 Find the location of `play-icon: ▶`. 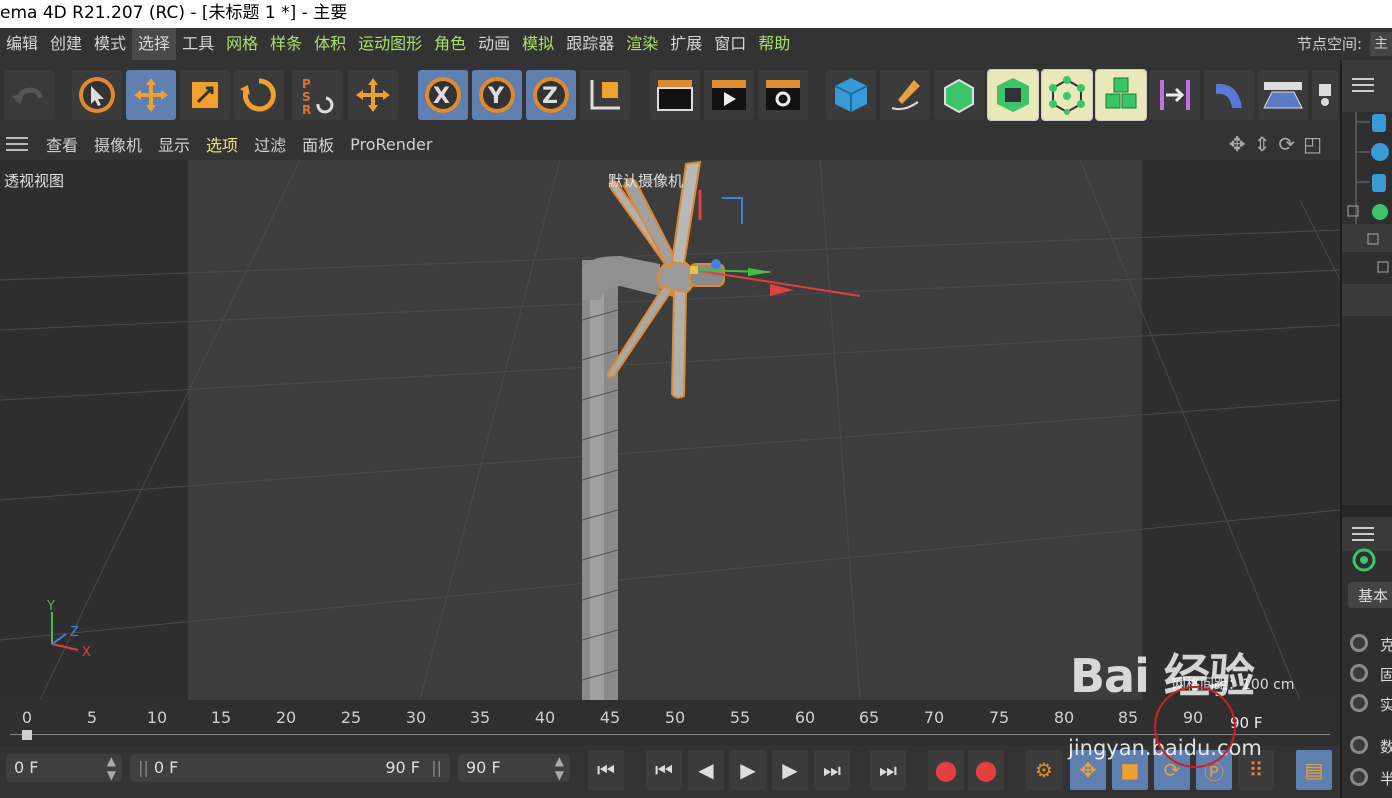

play-icon: ▶ is located at coordinates (748, 770).